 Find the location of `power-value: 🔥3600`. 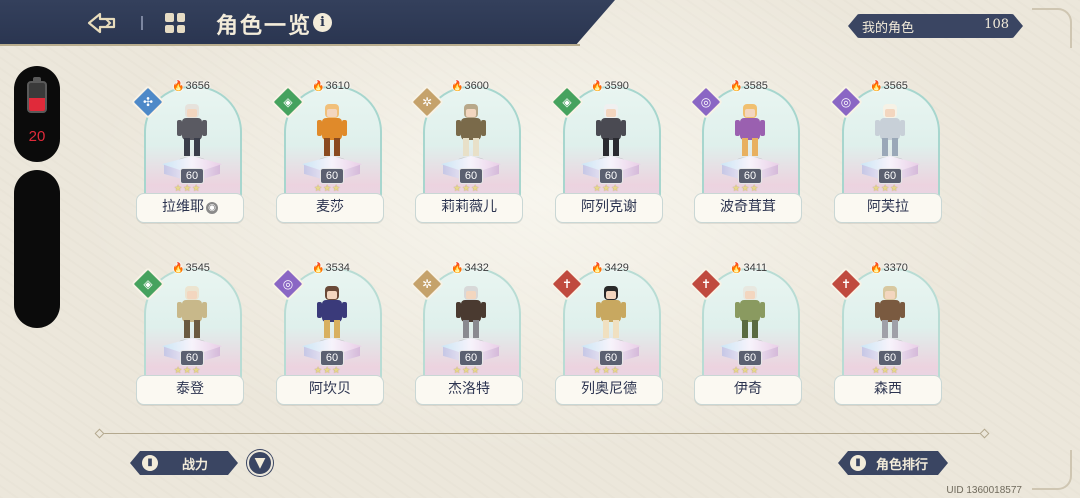

power-value: 🔥3600 is located at coordinates (470, 86).